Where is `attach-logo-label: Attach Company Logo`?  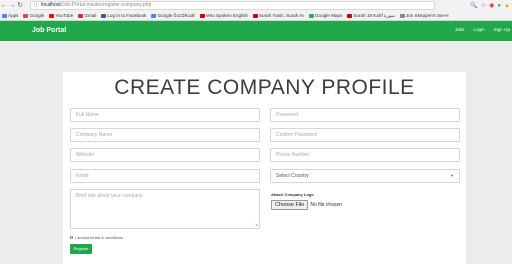 attach-logo-label: Attach Company Logo is located at coordinates (292, 194).